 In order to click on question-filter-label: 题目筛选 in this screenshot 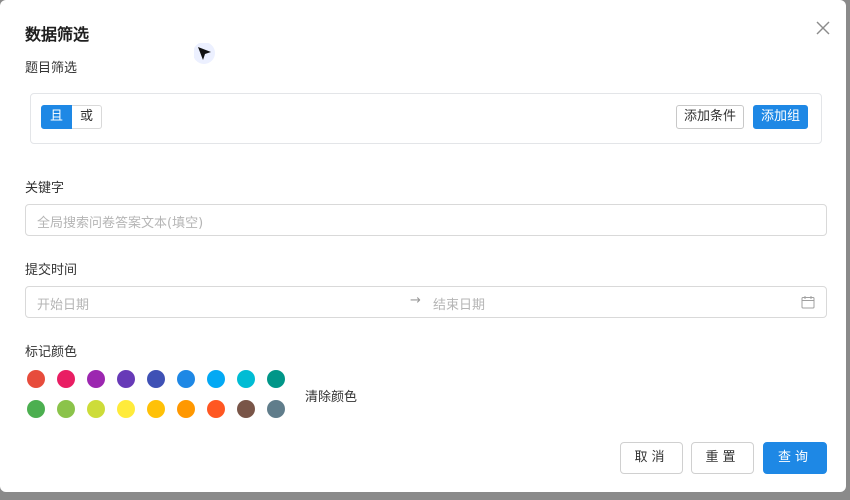, I will do `click(51, 68)`.